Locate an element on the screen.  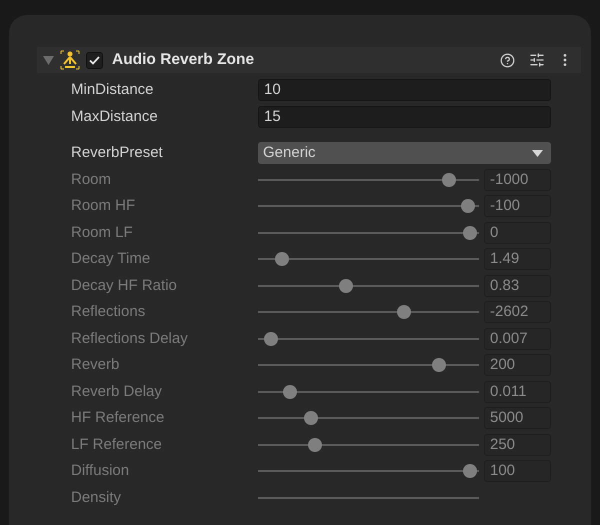
field-label: Reverb Delay is located at coordinates (117, 392).